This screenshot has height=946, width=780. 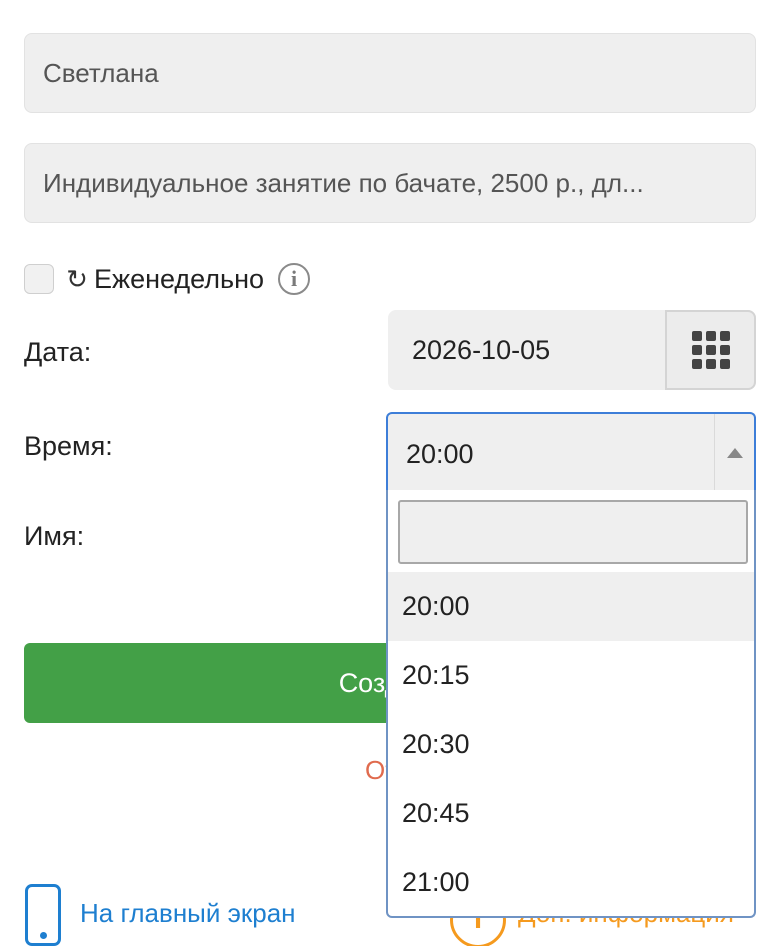 I want to click on phone-icon, so click(x=43, y=915).